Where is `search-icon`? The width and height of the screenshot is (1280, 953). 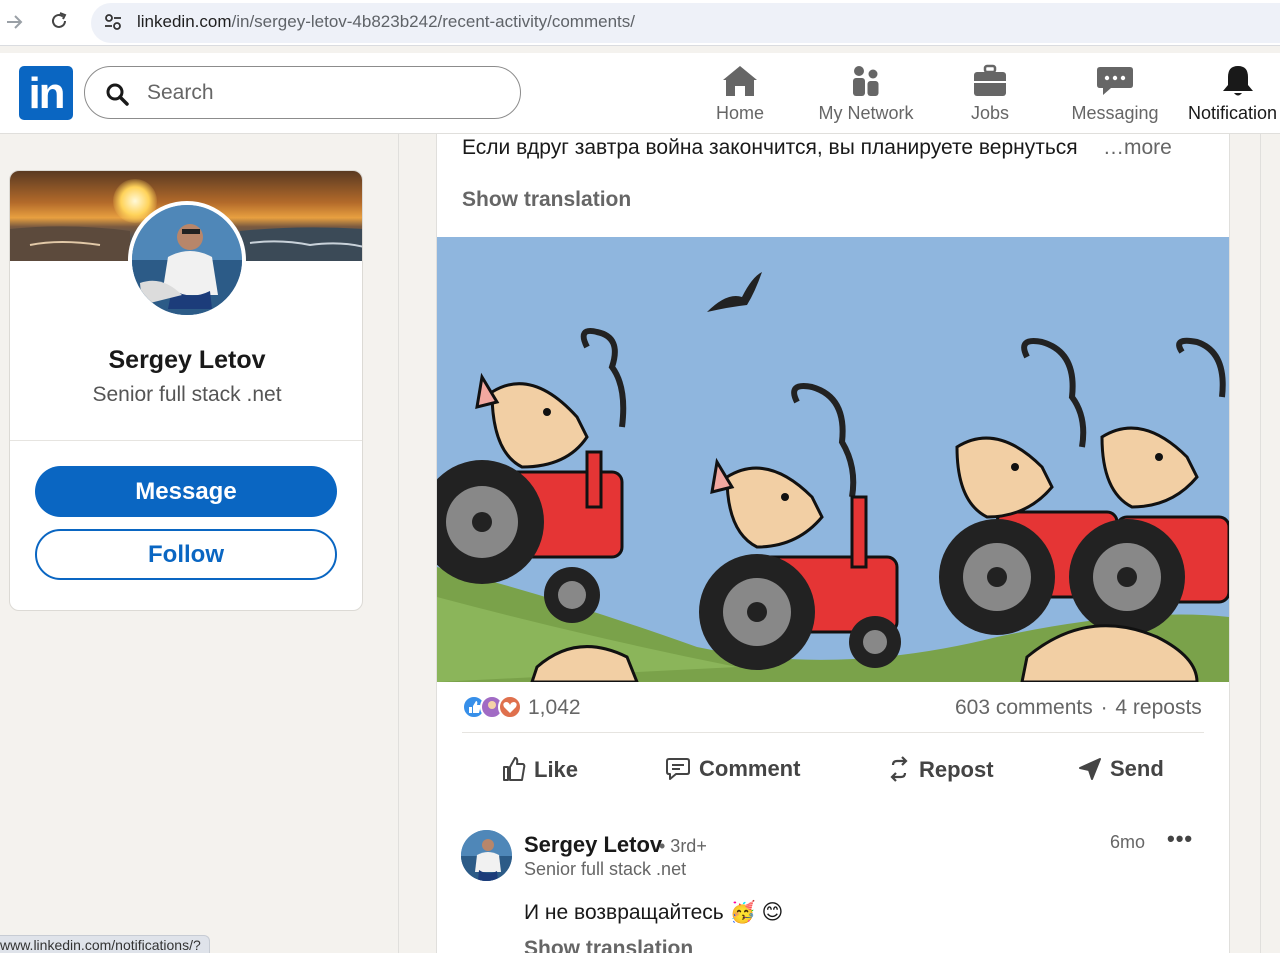
search-icon is located at coordinates (117, 94).